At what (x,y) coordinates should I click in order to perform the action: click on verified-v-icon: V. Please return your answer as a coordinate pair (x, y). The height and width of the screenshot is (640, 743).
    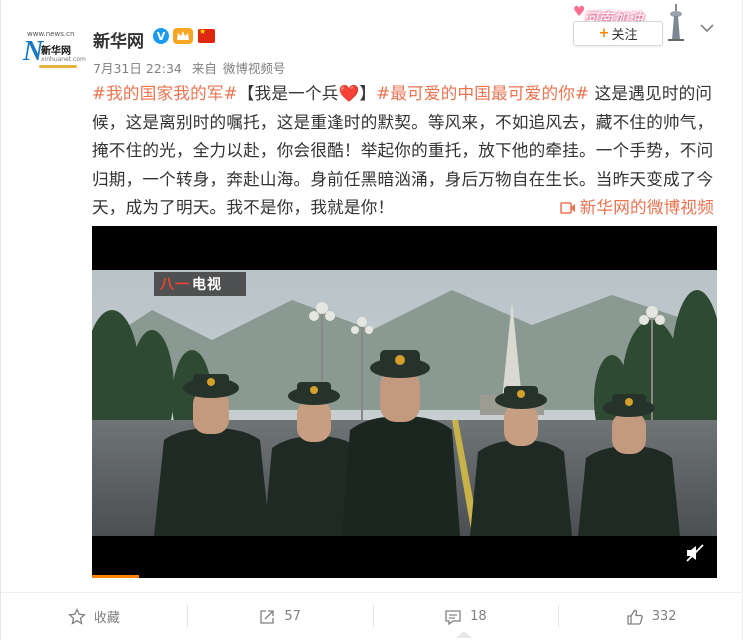
    Looking at the image, I should click on (161, 36).